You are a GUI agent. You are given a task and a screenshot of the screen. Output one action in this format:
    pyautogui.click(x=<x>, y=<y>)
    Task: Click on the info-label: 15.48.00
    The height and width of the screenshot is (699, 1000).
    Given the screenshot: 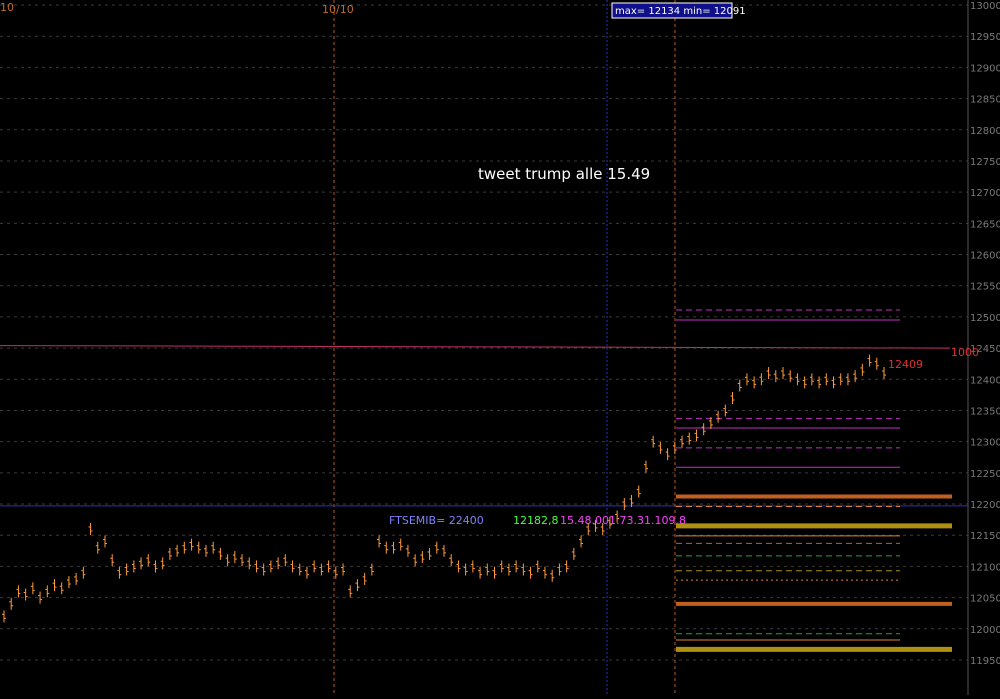 What is the action you would take?
    pyautogui.click(x=584, y=520)
    